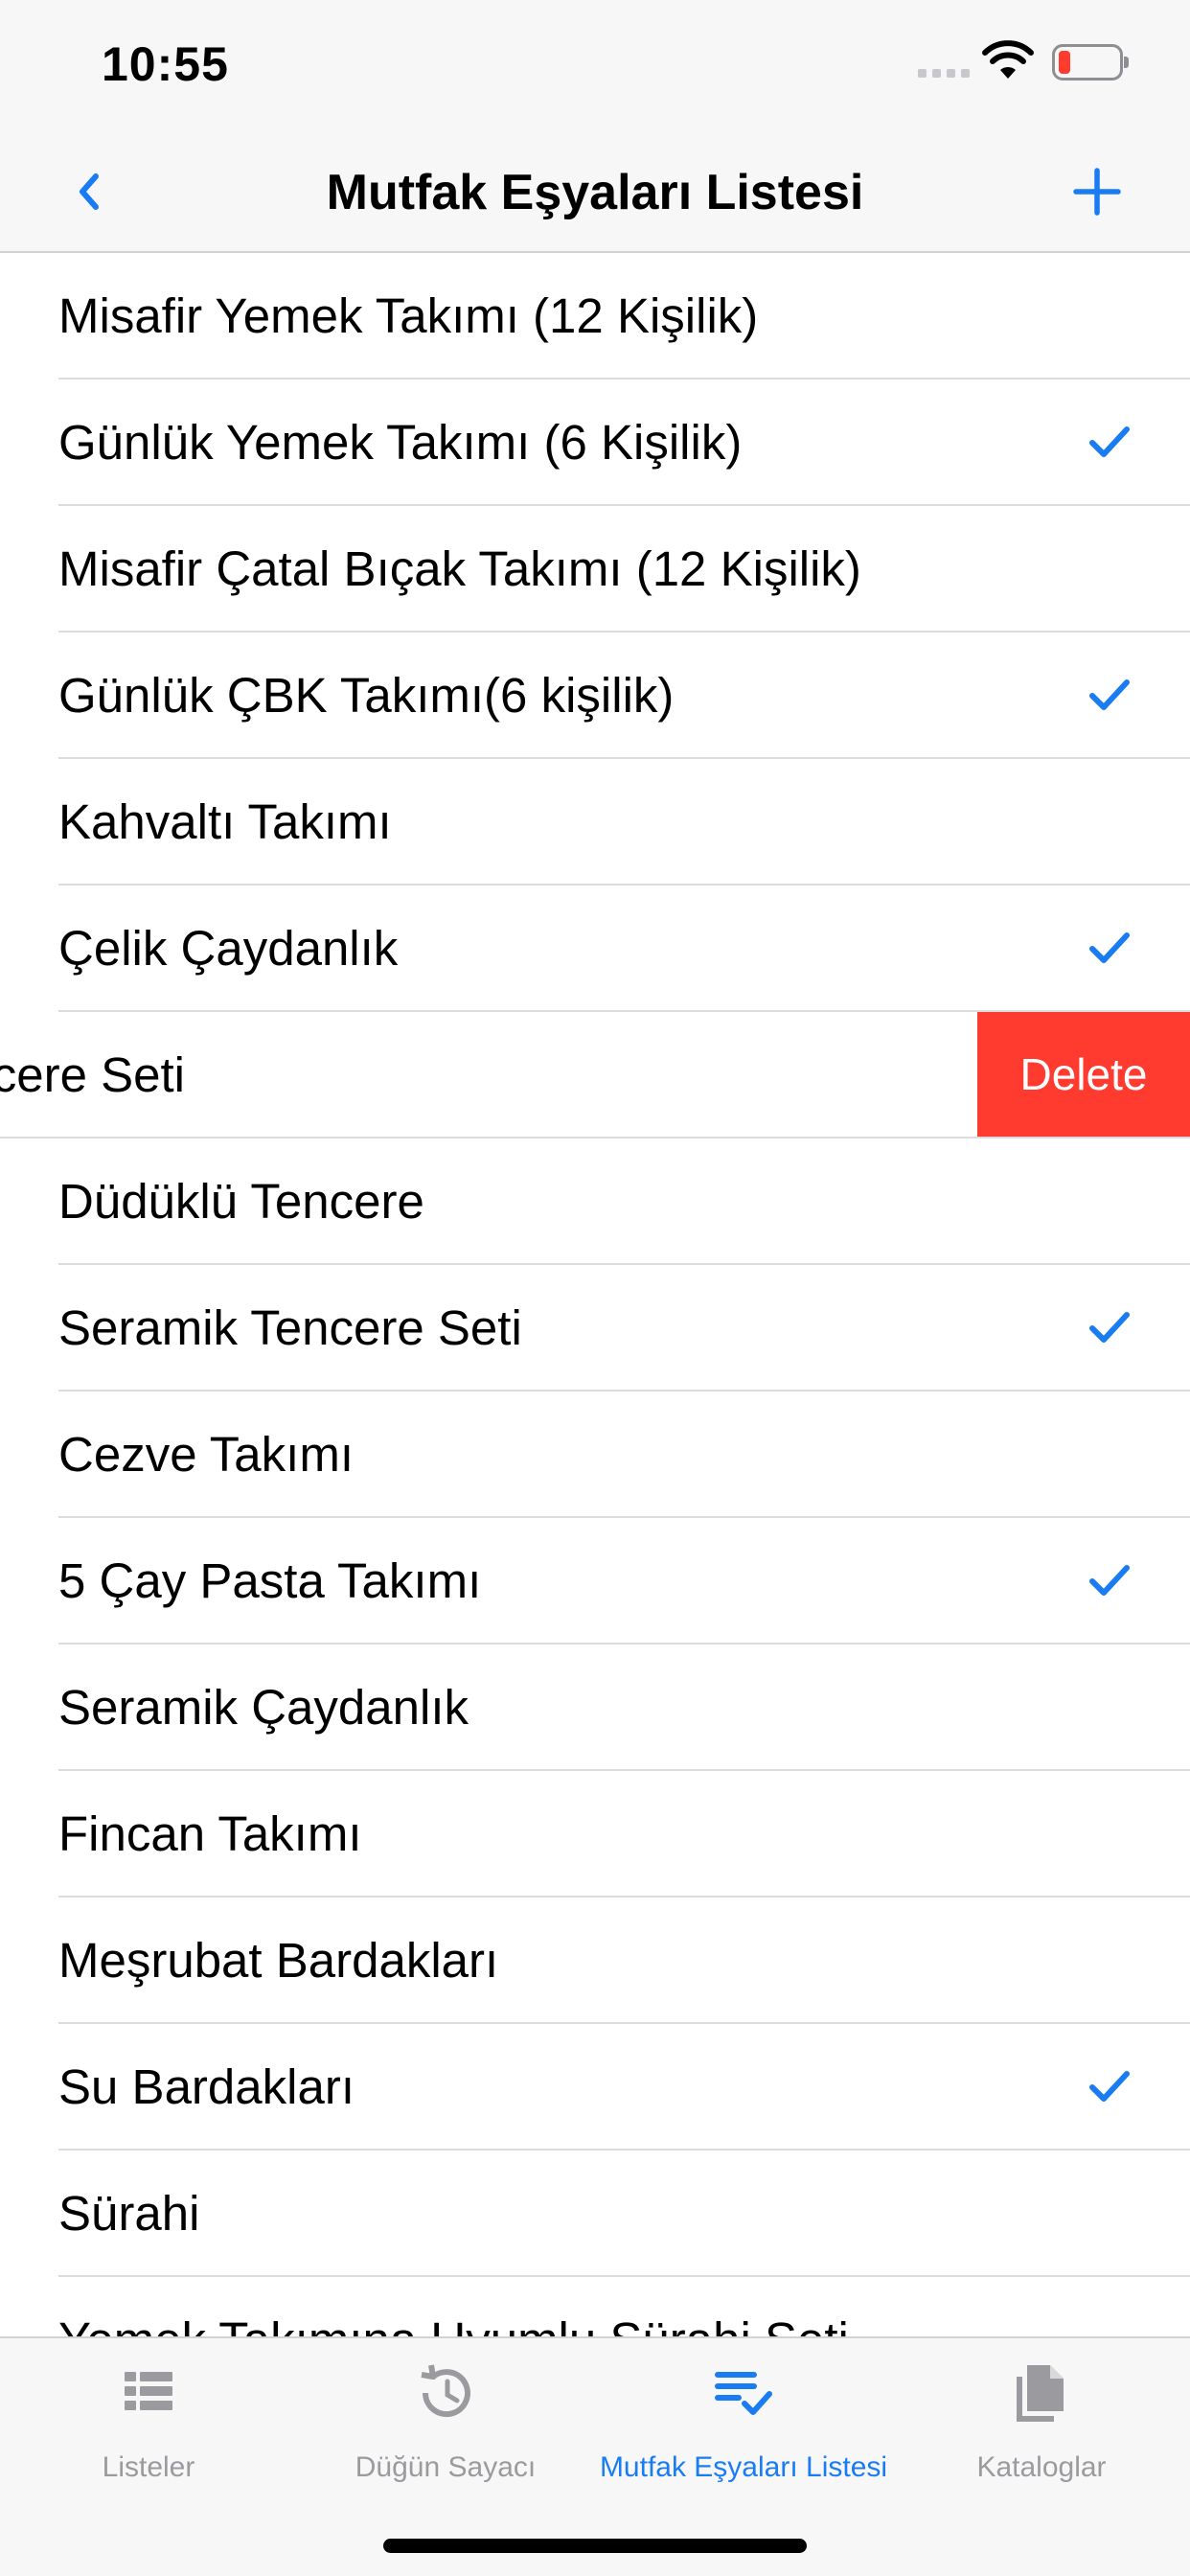 Image resolution: width=1190 pixels, height=2576 pixels. What do you see at coordinates (148, 2467) in the screenshot?
I see `tab-label: Listeler` at bounding box center [148, 2467].